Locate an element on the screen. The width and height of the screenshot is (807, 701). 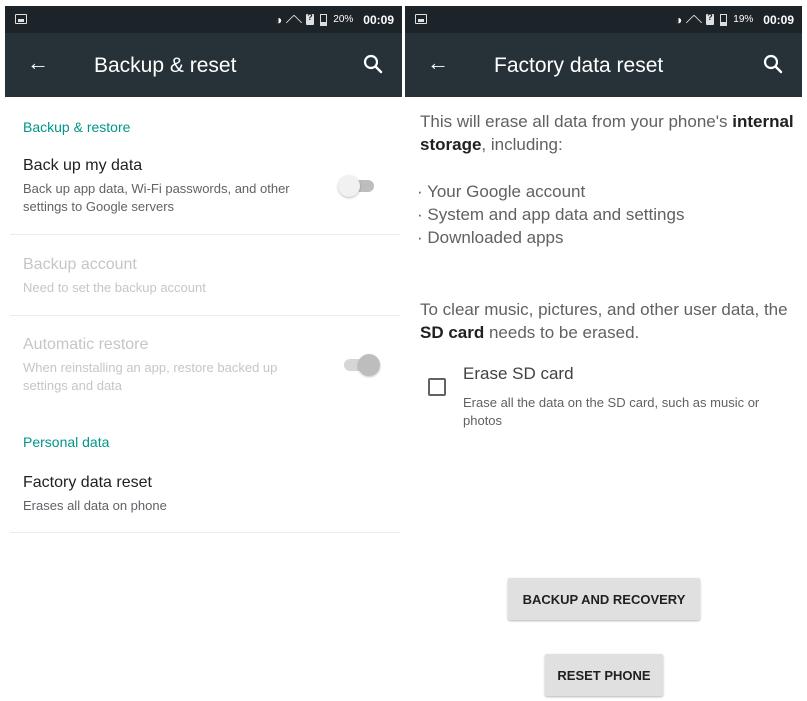
page-title: Factory data reset is located at coordinates (579, 65).